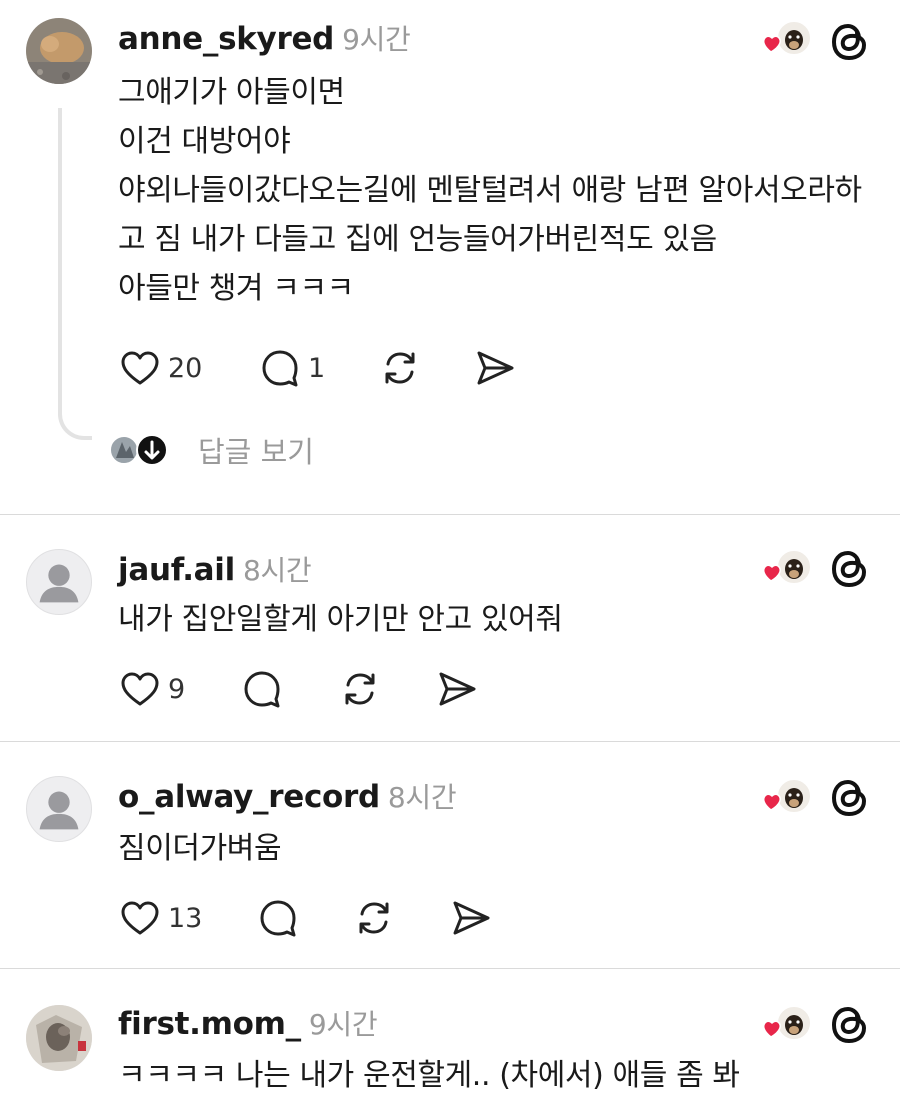  Describe the element at coordinates (429, 1075) in the screenshot. I see `comment-text: ㅋㅋㅋㅋ 나는 내가 운전할게.. (차에서) 애들 좀 봐` at that location.